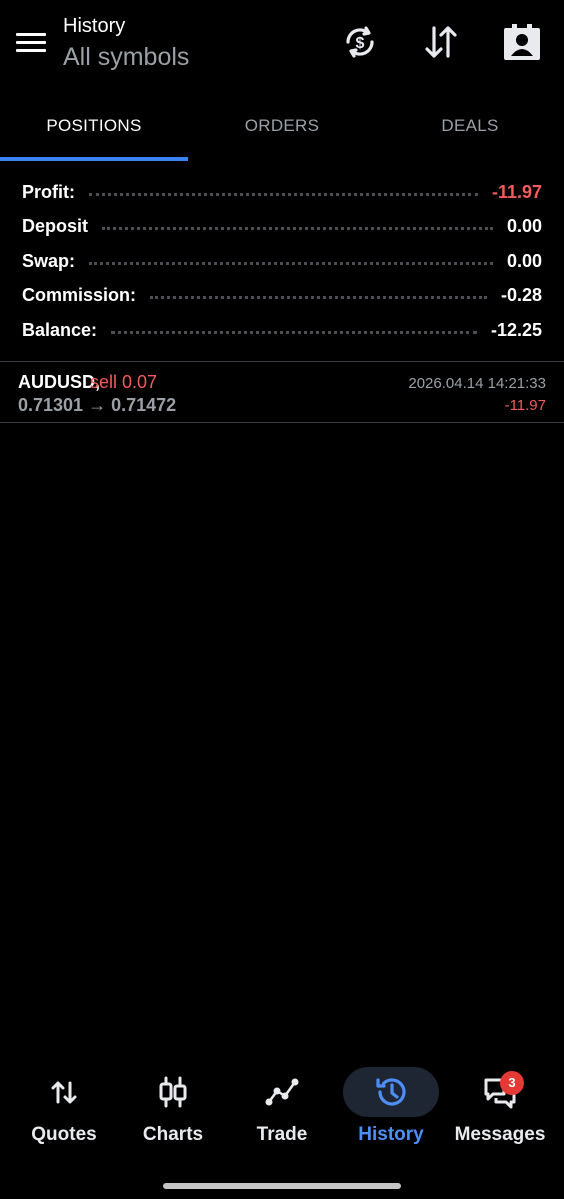 Image resolution: width=564 pixels, height=1199 pixels. What do you see at coordinates (282, 422) in the screenshot?
I see `divider` at bounding box center [282, 422].